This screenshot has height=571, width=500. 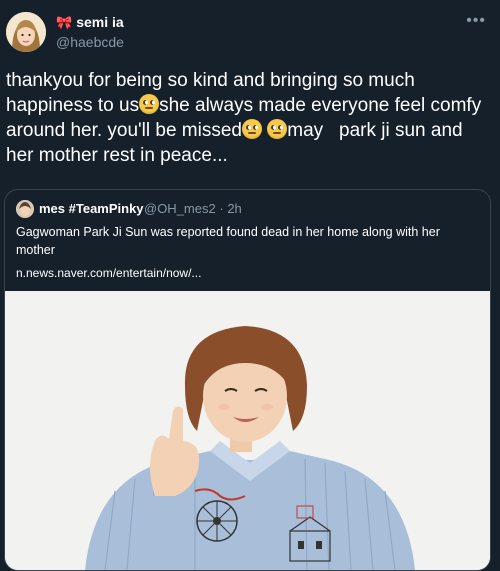 I want to click on quoted-avatar, so click(x=25, y=209).